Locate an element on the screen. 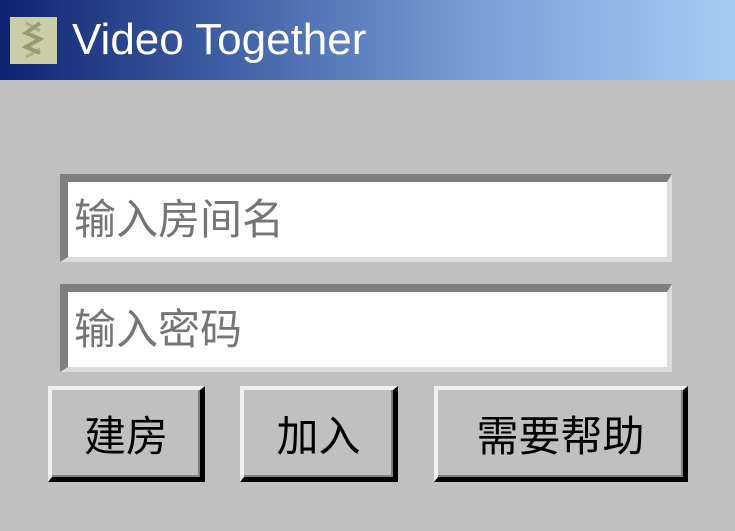  help-button: 需要帮助 is located at coordinates (561, 434).